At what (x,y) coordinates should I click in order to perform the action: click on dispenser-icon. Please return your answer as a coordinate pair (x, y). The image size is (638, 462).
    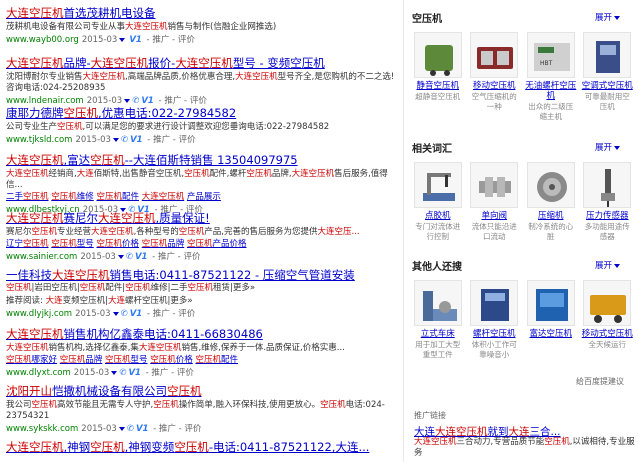
    Looking at the image, I should click on (437, 185).